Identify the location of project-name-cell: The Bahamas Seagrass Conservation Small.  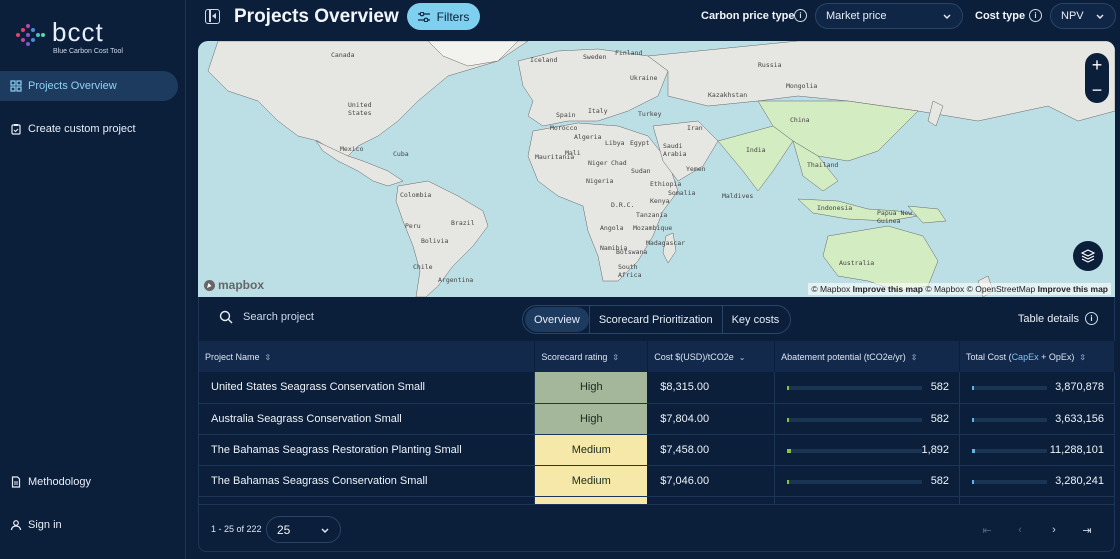
(367, 481).